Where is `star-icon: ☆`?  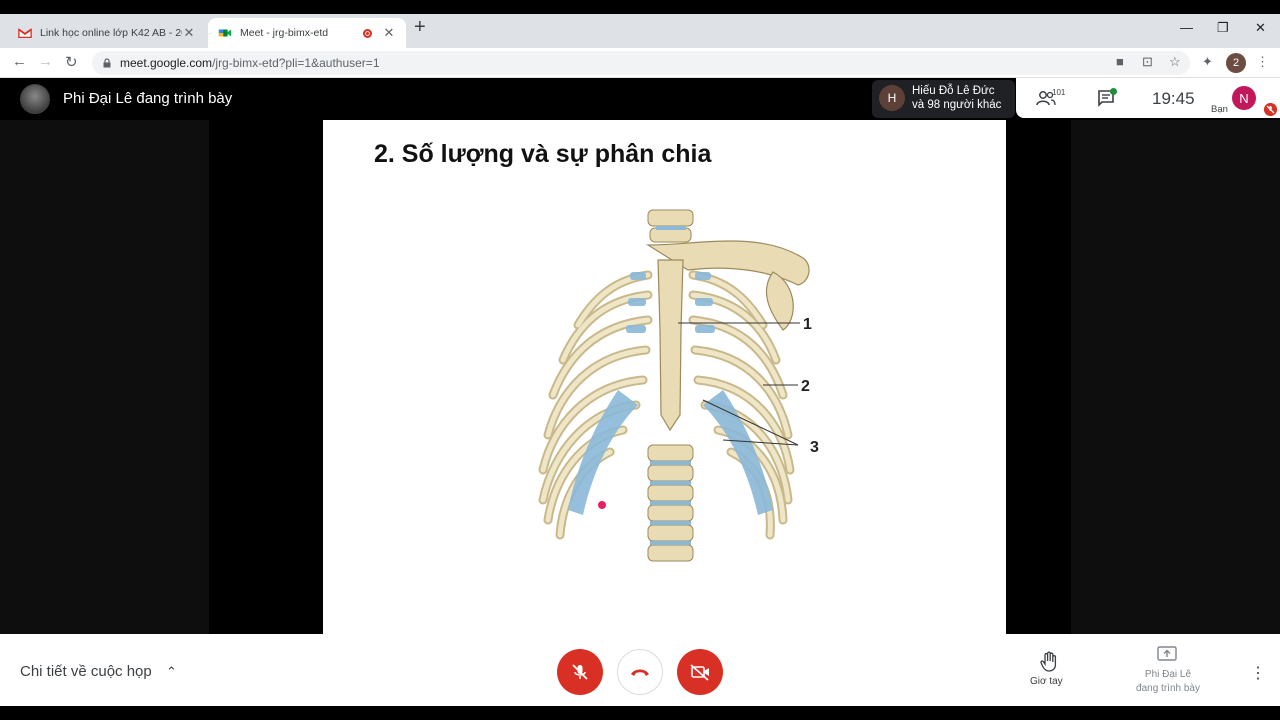 star-icon: ☆ is located at coordinates (1175, 62).